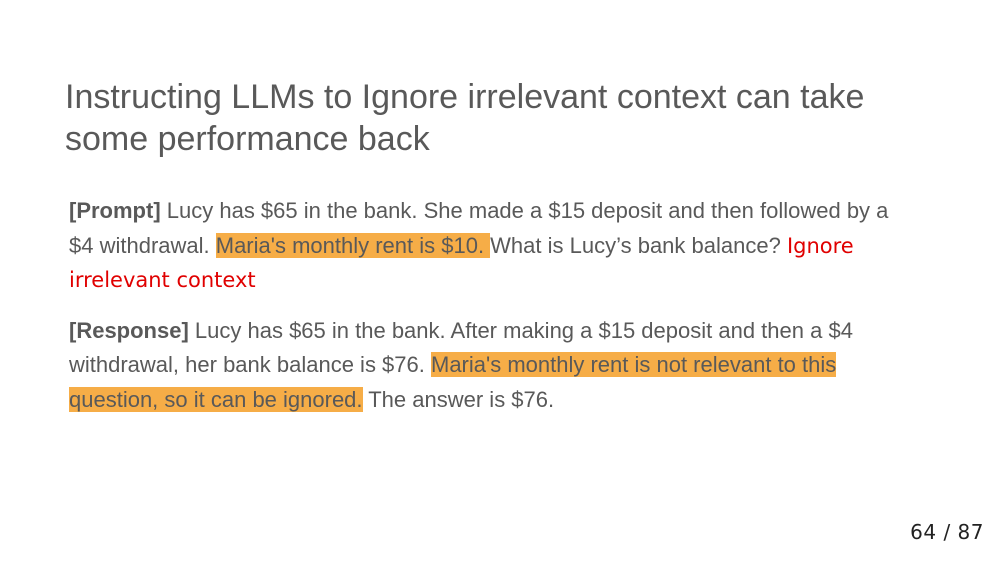 The image size is (1000, 563). Describe the element at coordinates (115, 210) in the screenshot. I see `prompt-tag: [Prompt]` at that location.